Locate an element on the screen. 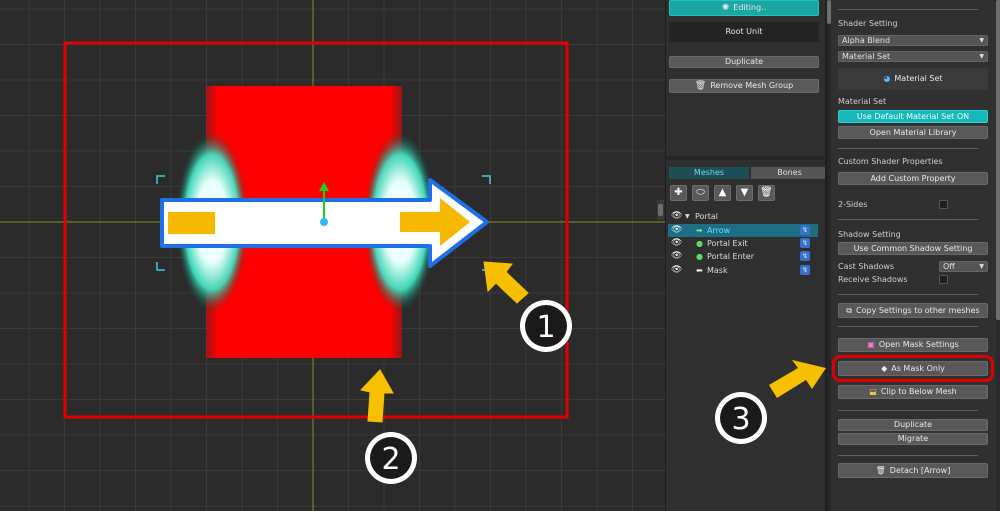 The height and width of the screenshot is (511, 1000). callout-badge-2: 2 is located at coordinates (391, 458).